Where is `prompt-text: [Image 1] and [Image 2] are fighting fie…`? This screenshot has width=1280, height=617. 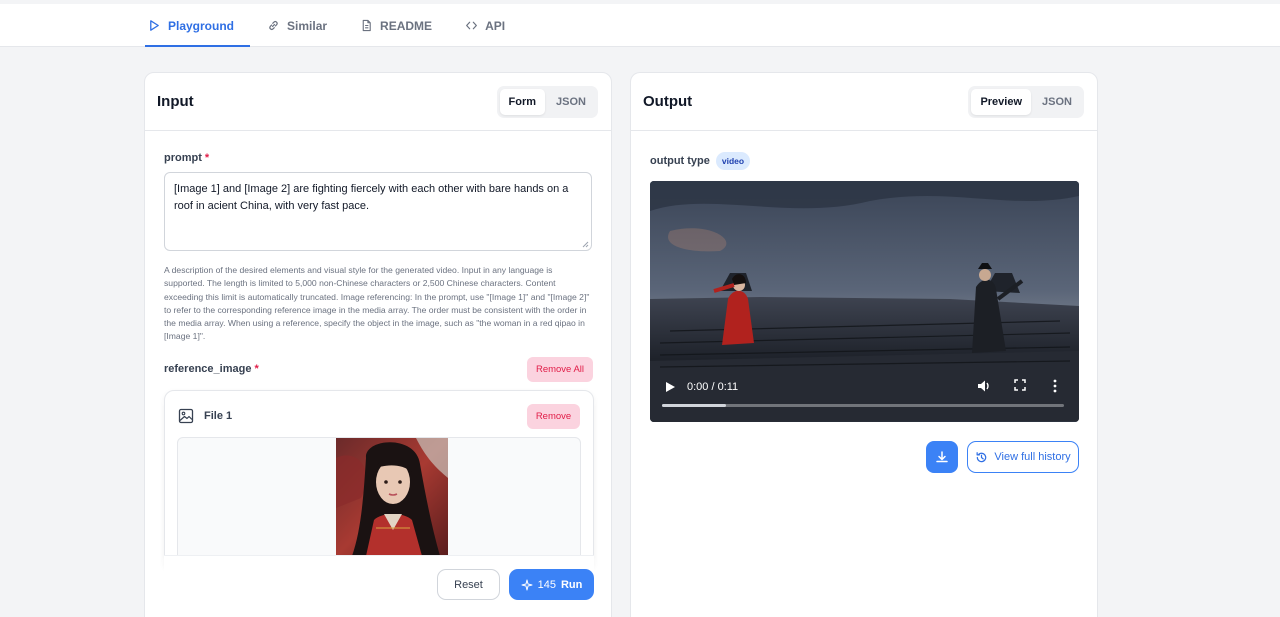 prompt-text: [Image 1] and [Image 2] are fighting fie… is located at coordinates (371, 197).